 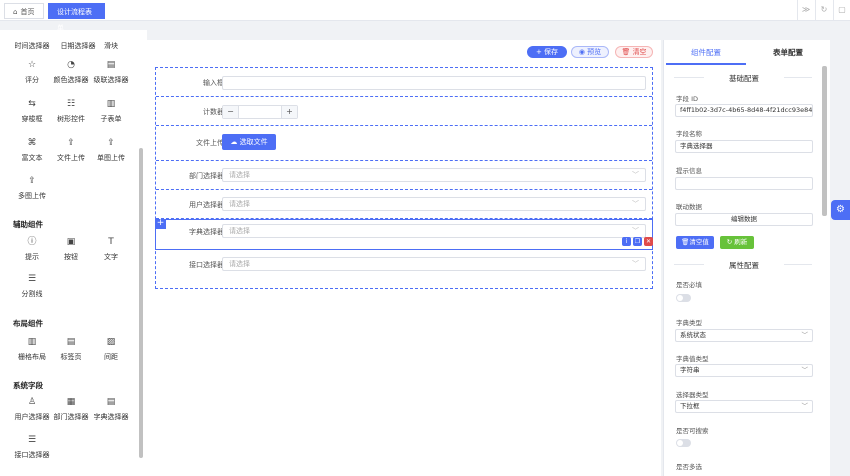 I want to click on field-label: 计数器, so click(x=213, y=112).